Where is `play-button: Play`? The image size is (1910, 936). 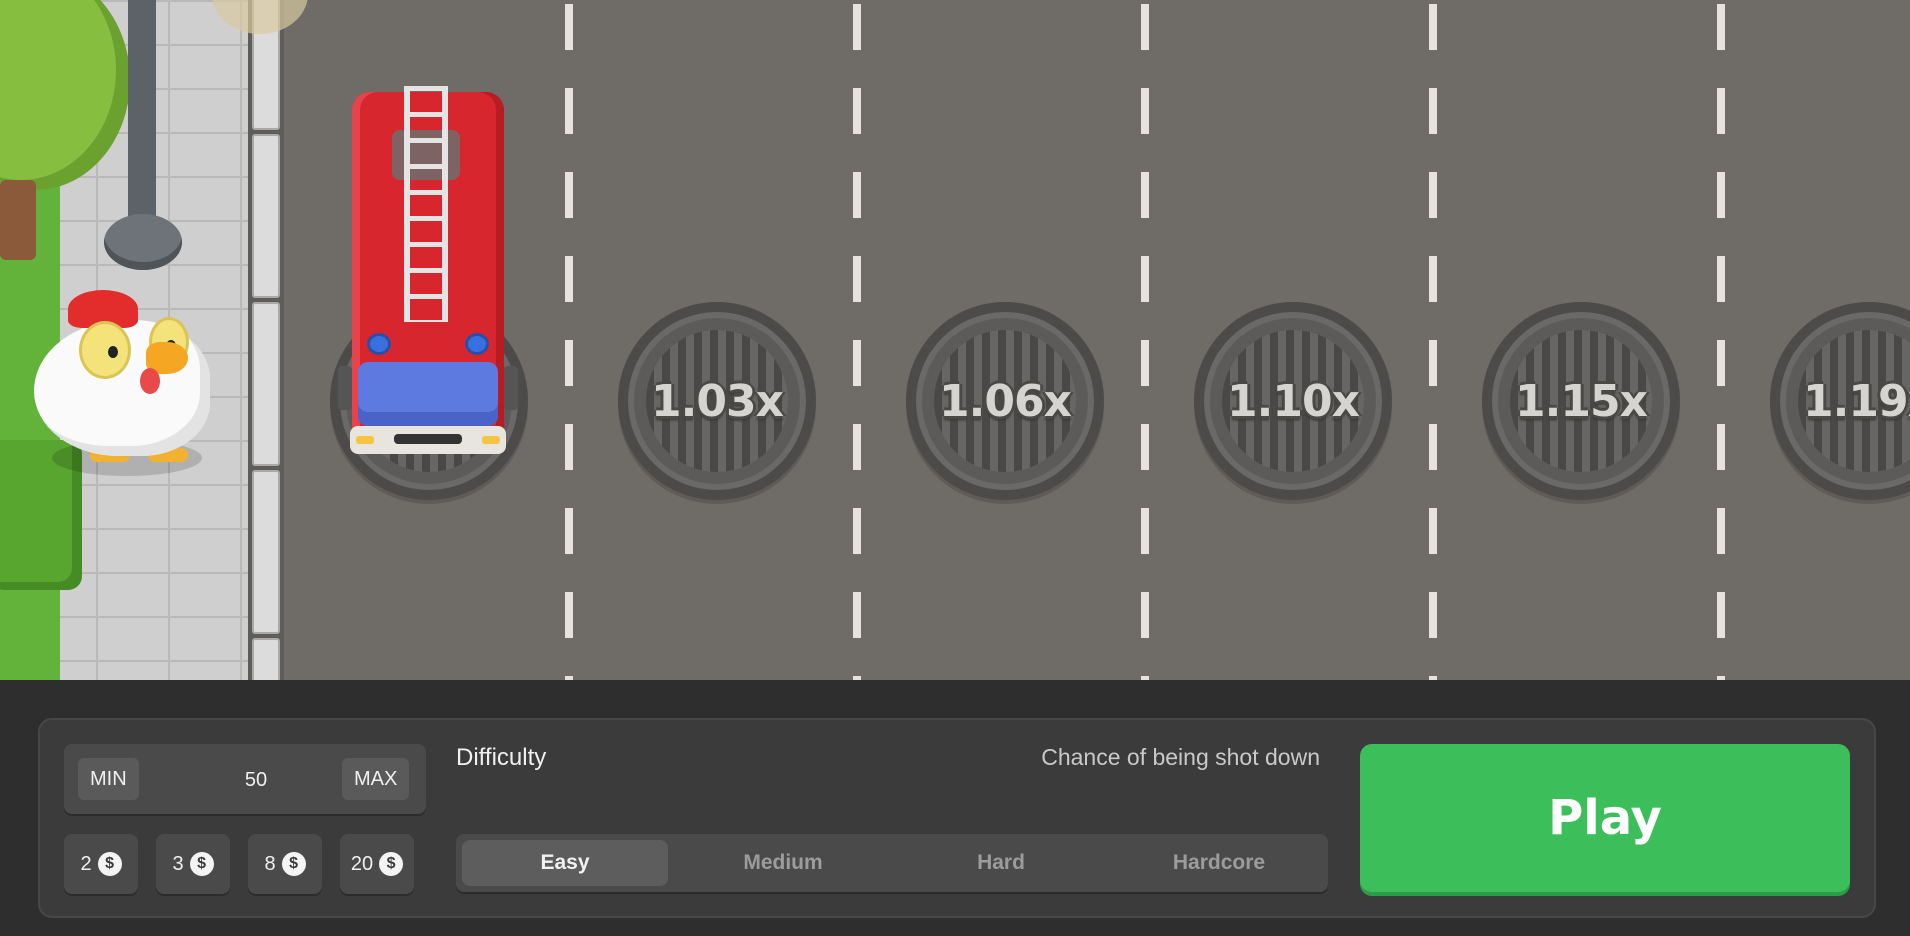
play-button: Play is located at coordinates (1605, 818).